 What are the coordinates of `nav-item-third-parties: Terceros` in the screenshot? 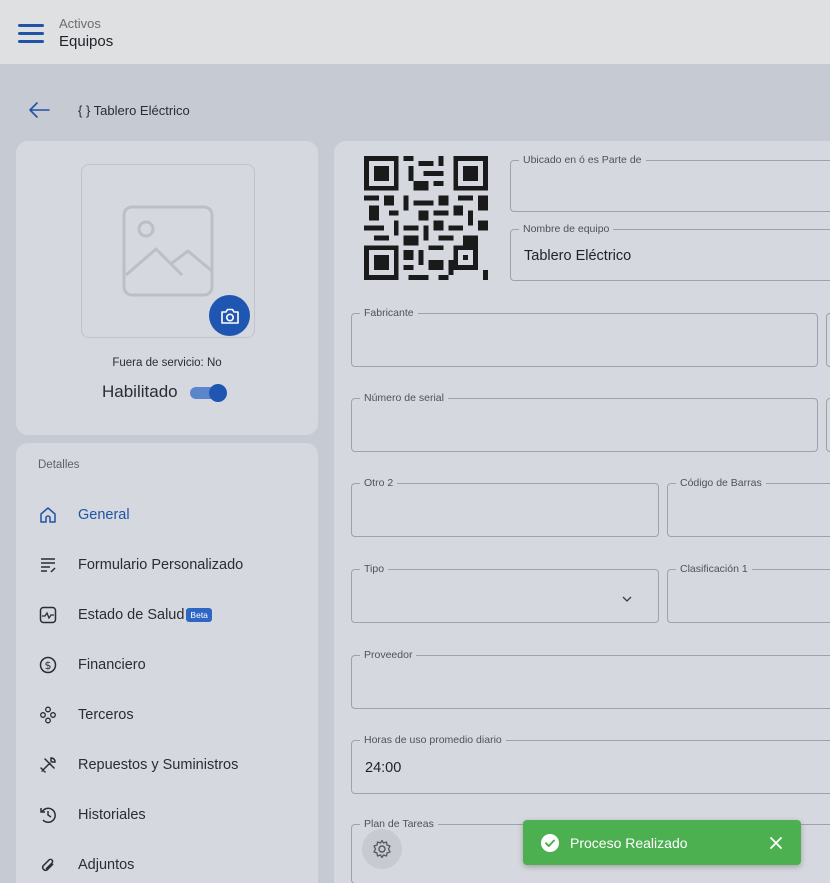 It's located at (86, 715).